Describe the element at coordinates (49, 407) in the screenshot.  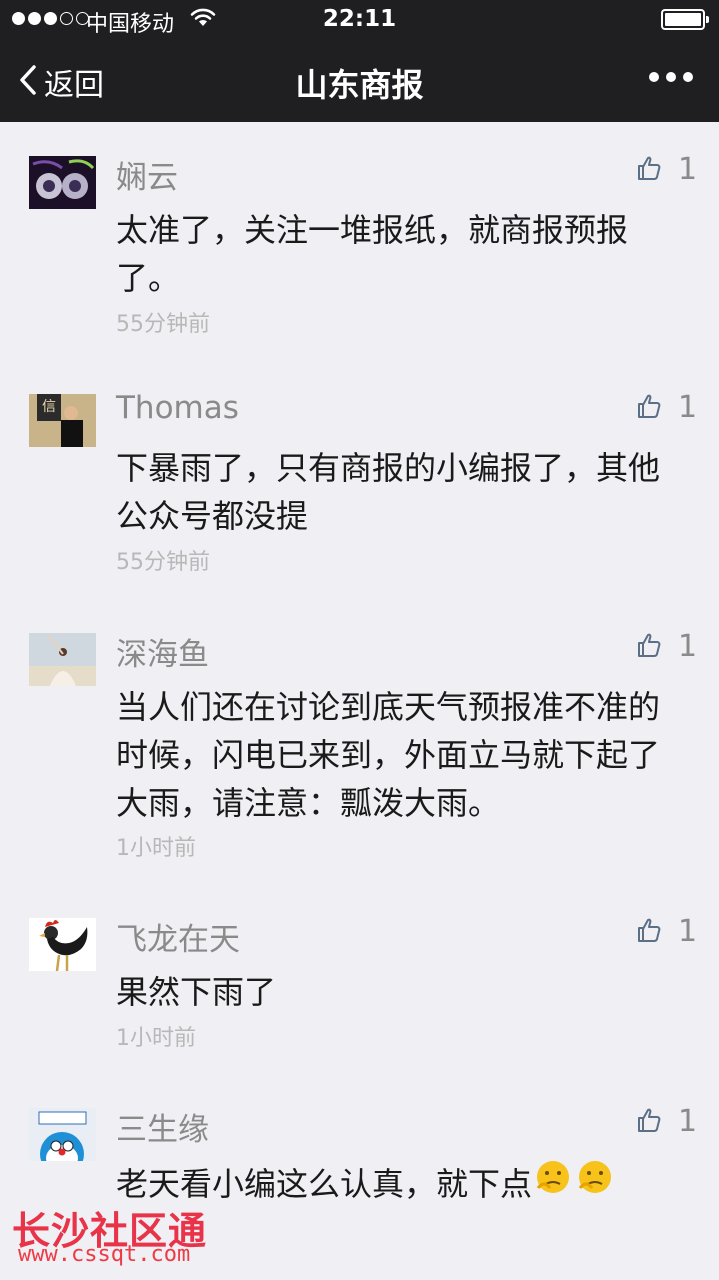
I see `svg-text: 信` at that location.